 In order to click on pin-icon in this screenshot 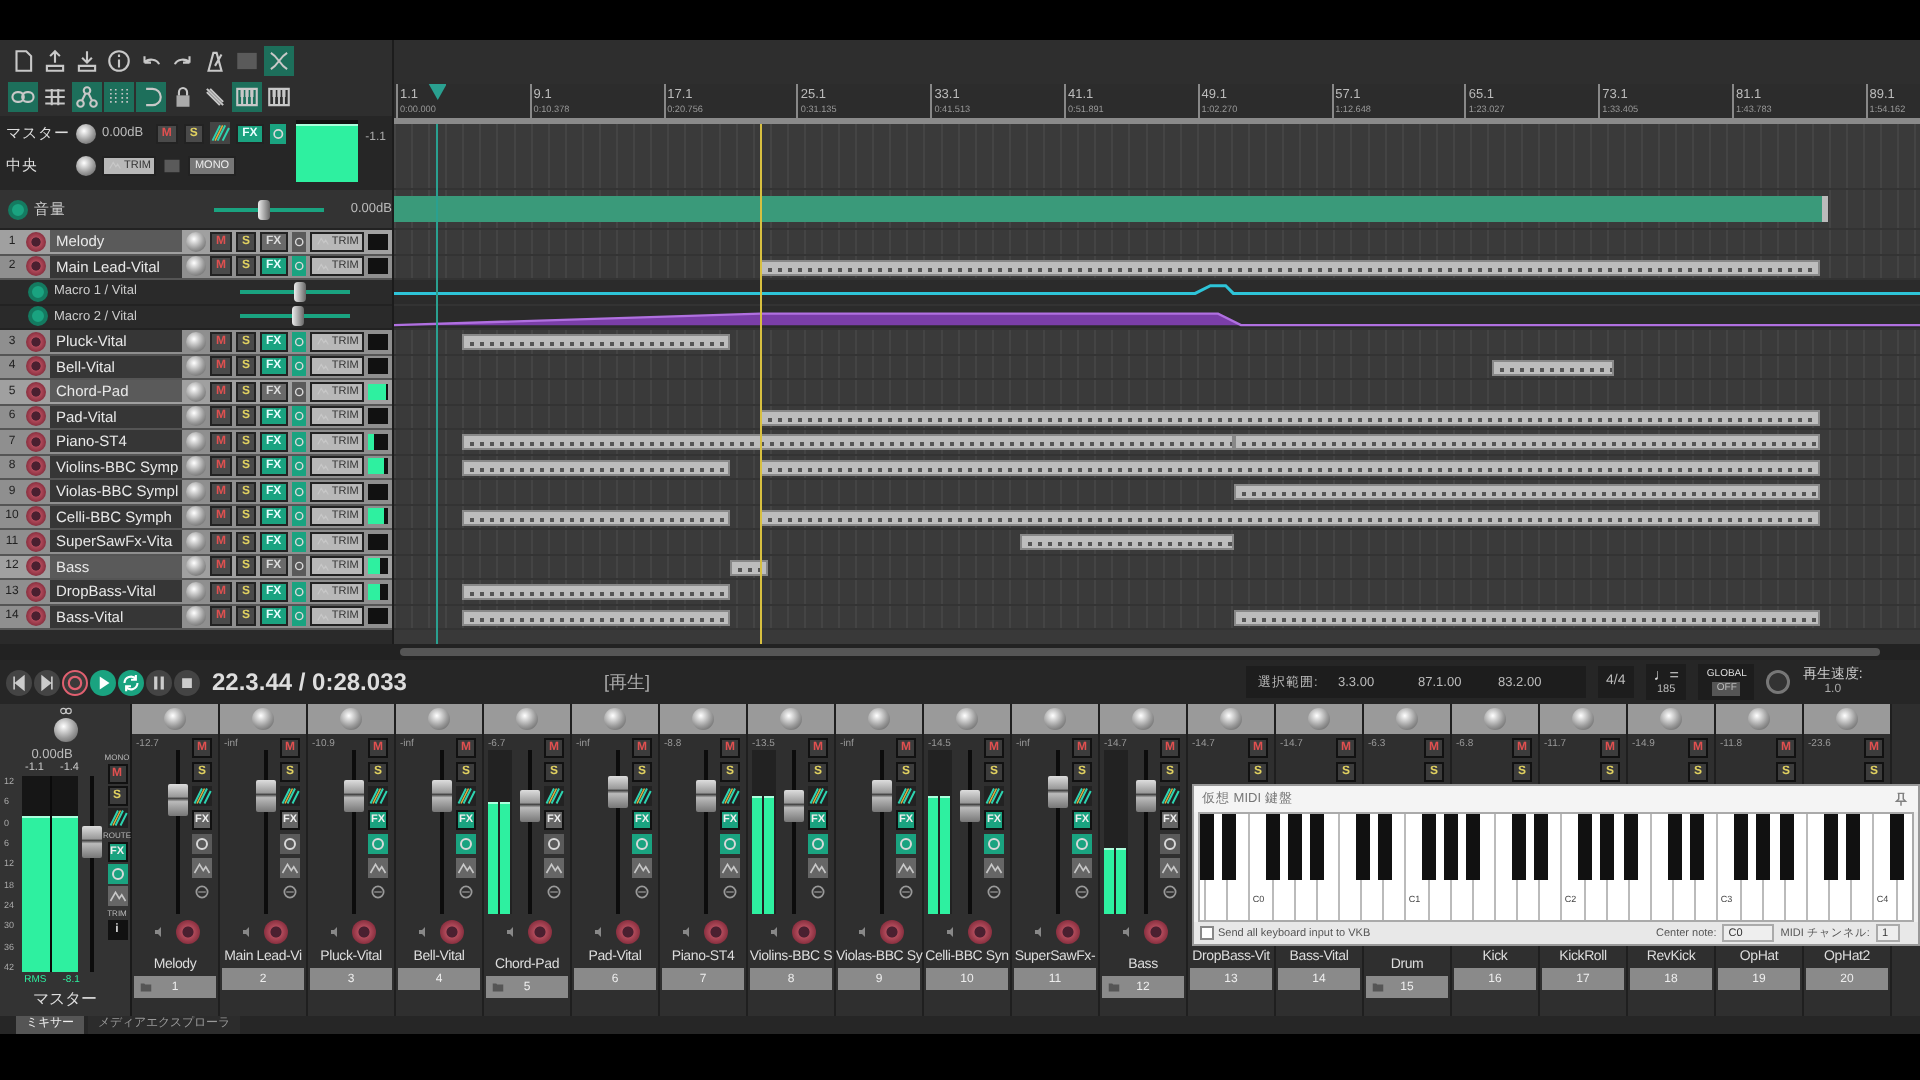, I will do `click(1901, 799)`.